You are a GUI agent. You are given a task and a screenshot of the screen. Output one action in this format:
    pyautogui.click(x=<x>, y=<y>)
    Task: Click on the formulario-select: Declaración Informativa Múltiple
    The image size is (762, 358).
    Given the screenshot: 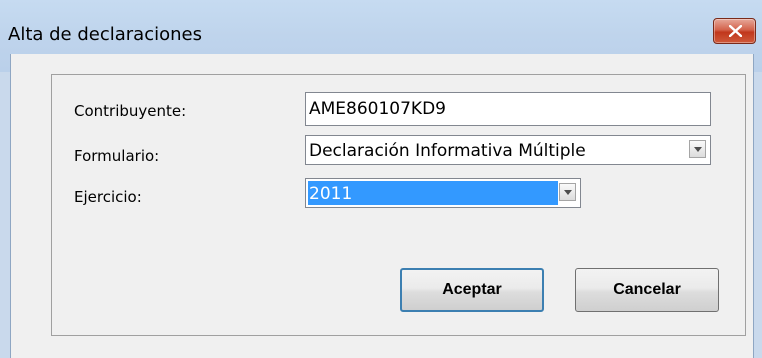 What is the action you would take?
    pyautogui.click(x=508, y=150)
    